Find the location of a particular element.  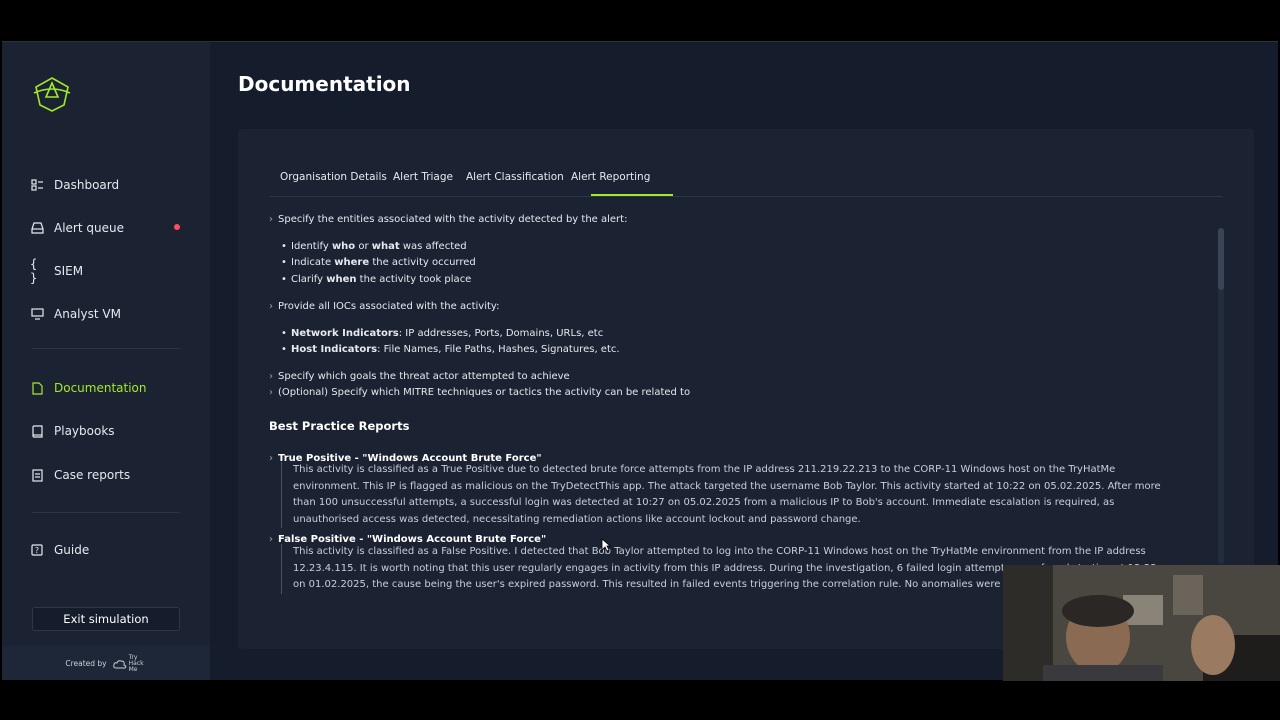

exit-simulation-button: Exit simulation is located at coordinates (106, 619).